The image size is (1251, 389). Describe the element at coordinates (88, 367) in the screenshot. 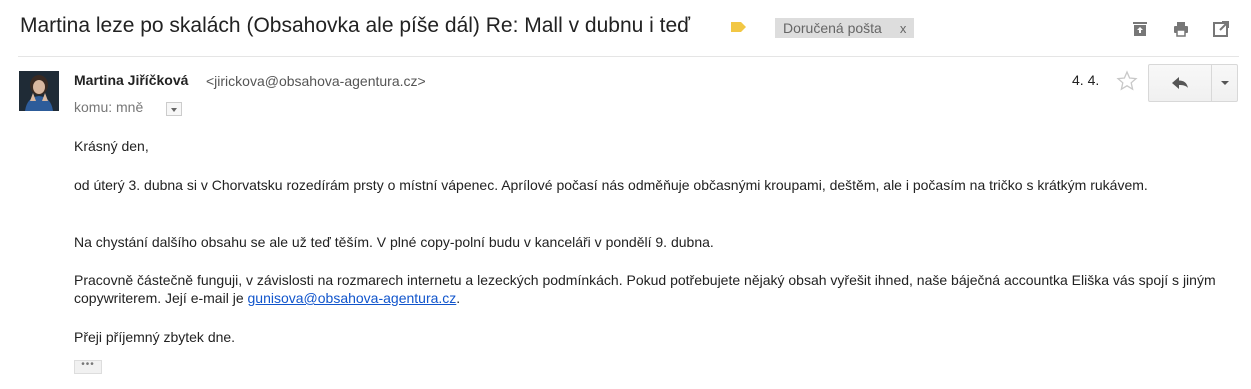

I see `show-trimmed-content-button: •••` at that location.